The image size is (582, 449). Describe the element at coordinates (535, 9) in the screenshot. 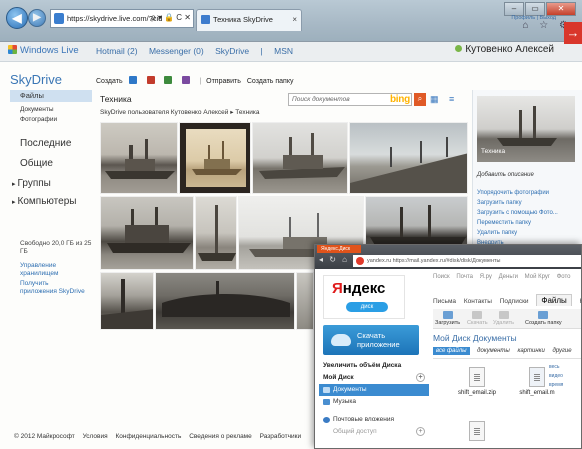

I see `maximize-button: ▭` at that location.